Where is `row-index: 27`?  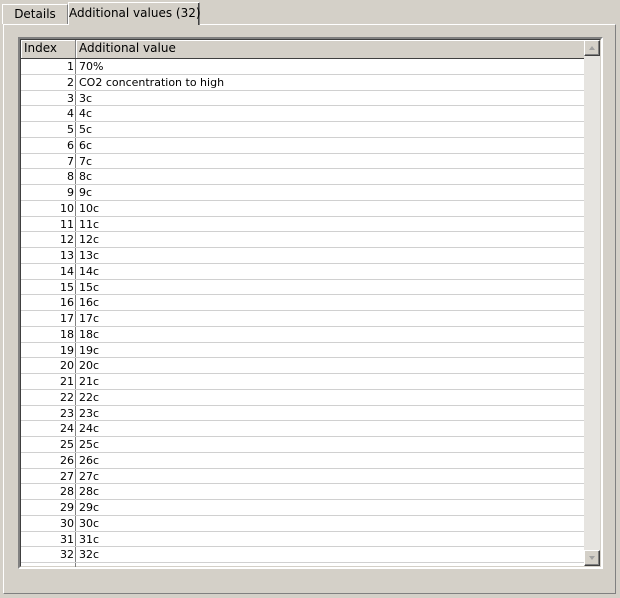
row-index: 27 is located at coordinates (48, 476).